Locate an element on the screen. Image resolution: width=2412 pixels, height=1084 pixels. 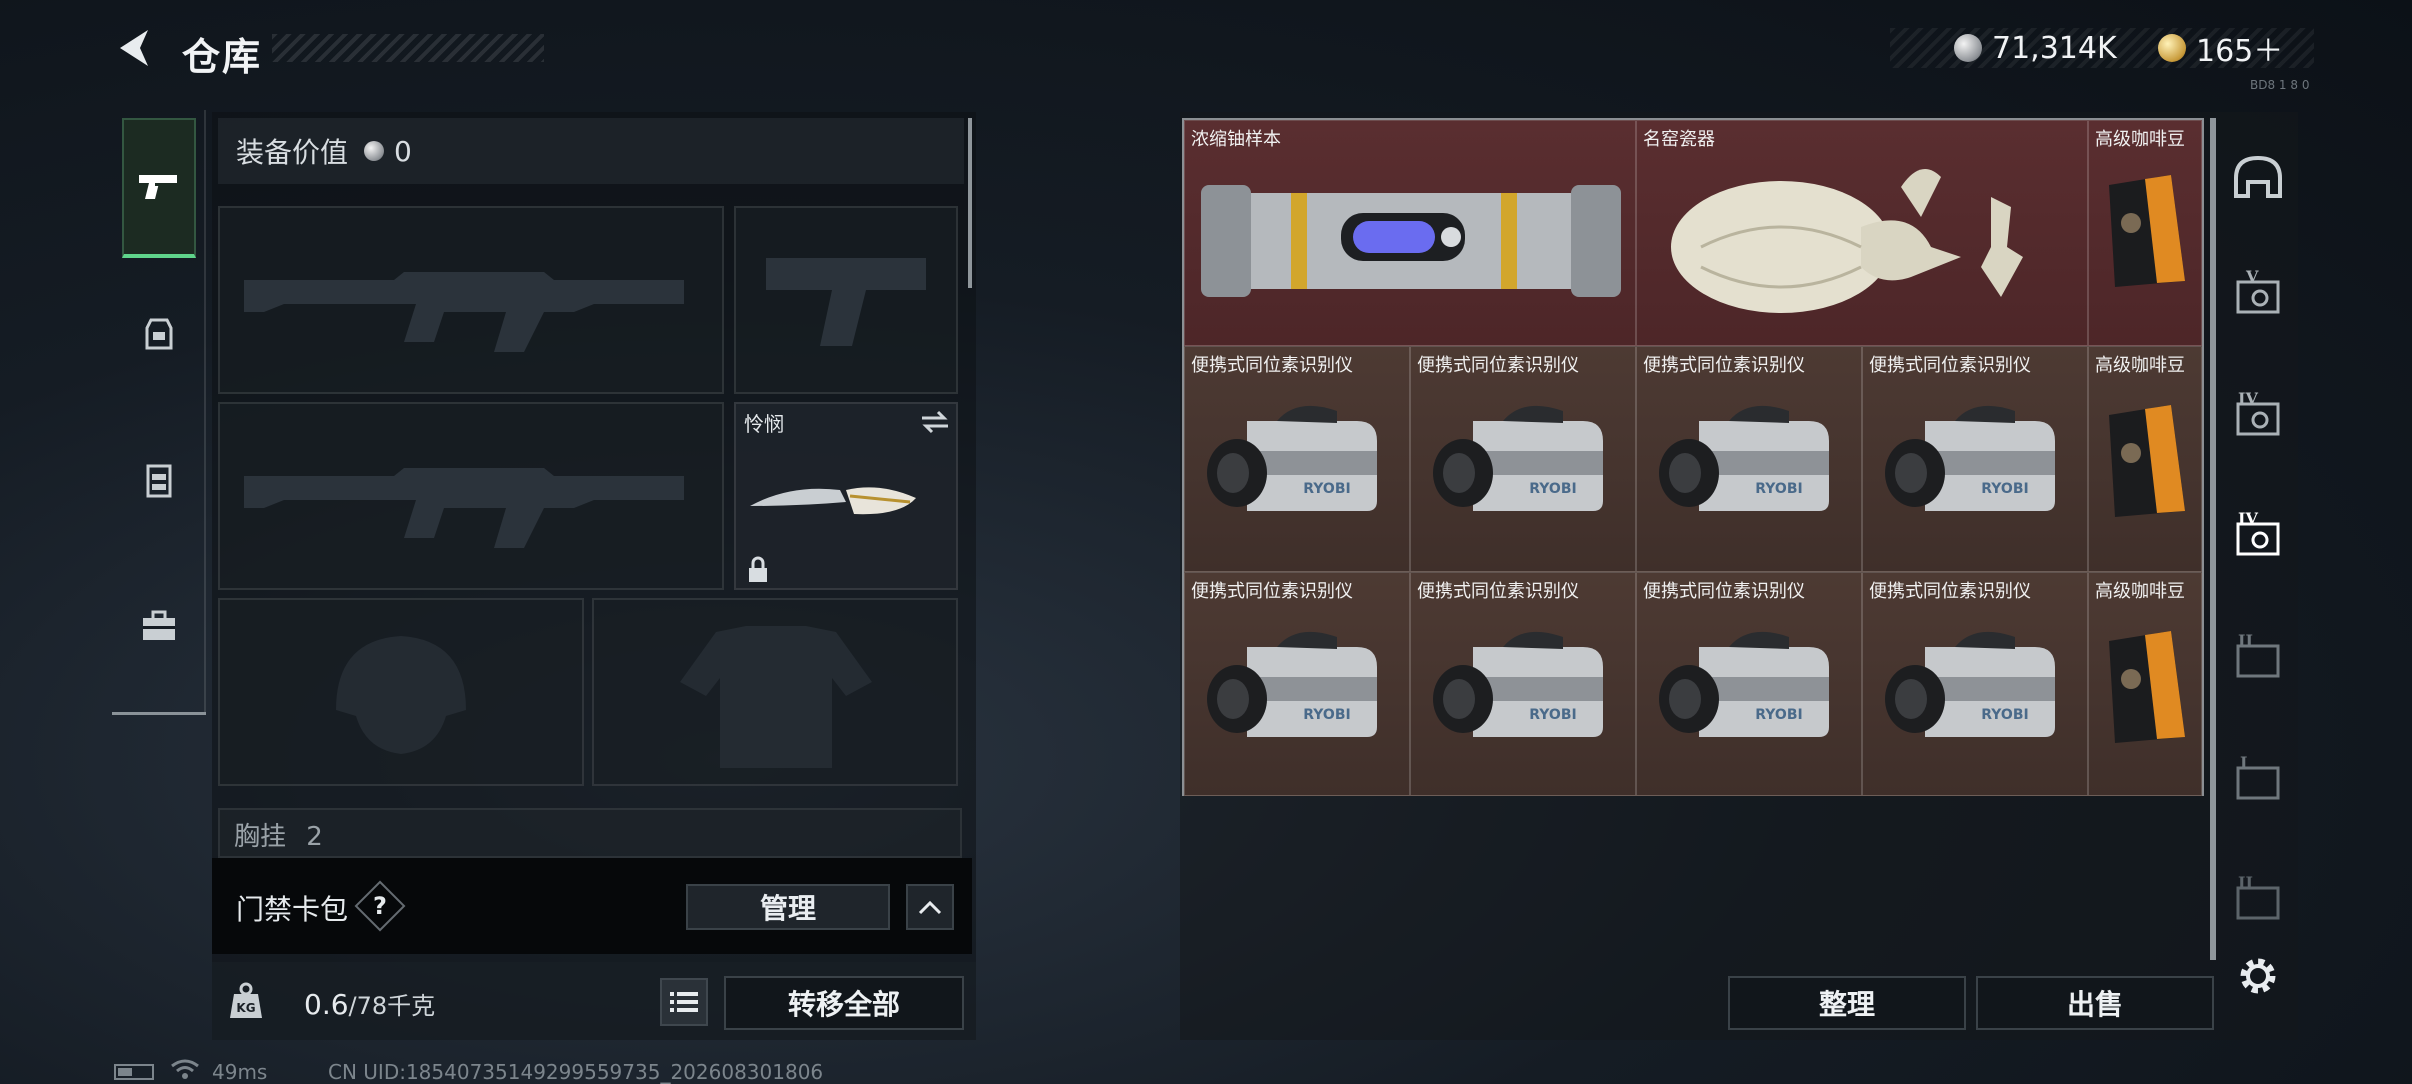
list-view-button is located at coordinates (684, 1002).